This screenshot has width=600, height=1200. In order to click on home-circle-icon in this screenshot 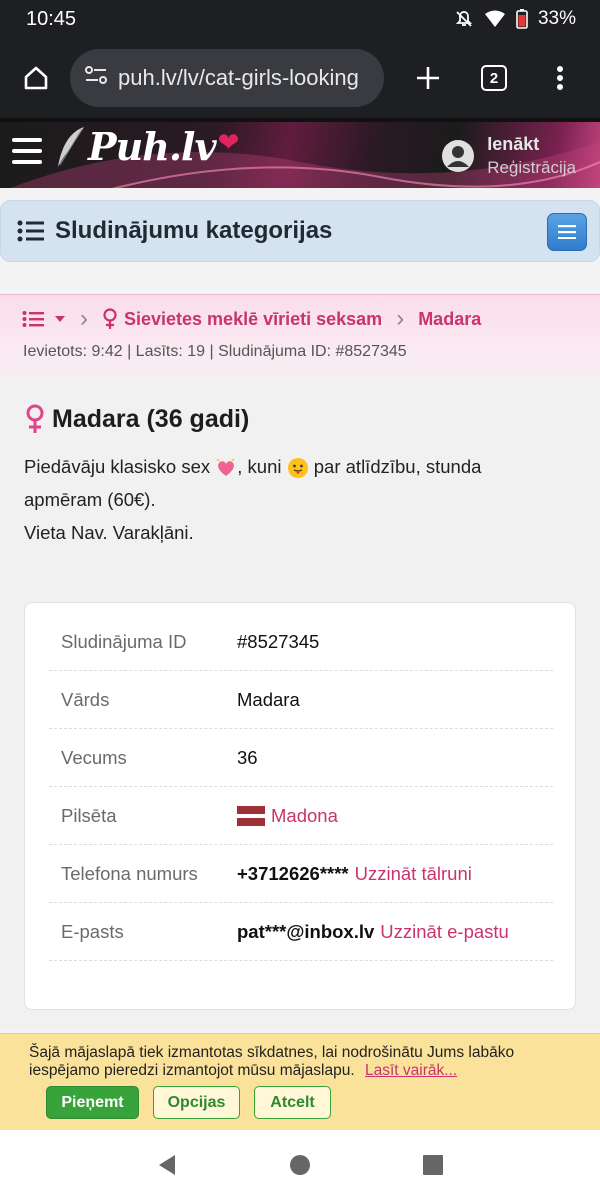, I will do `click(300, 1165)`.